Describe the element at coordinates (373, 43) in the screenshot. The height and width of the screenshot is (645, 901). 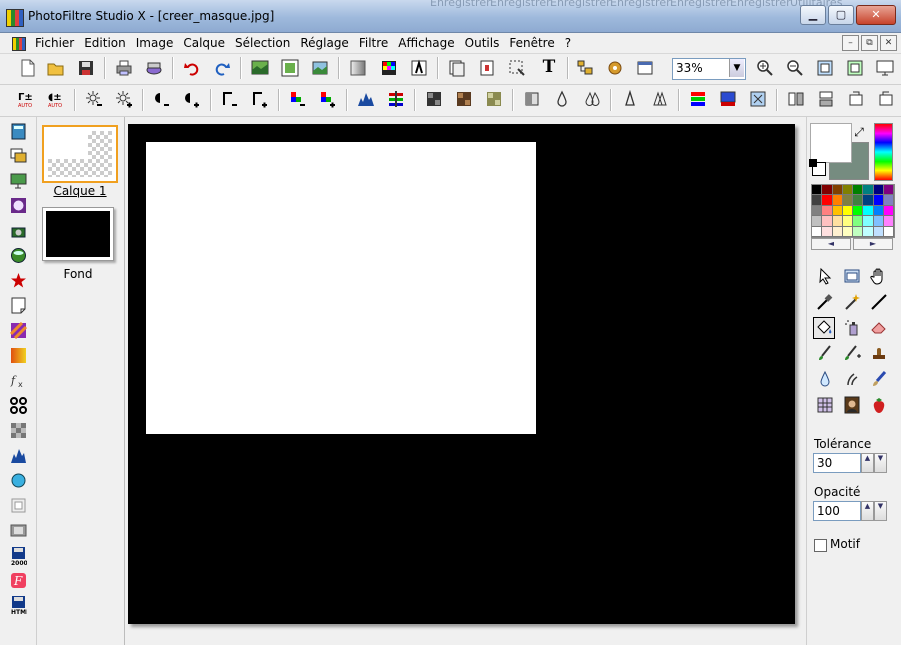
I see `menu-filtre: Filtre` at that location.